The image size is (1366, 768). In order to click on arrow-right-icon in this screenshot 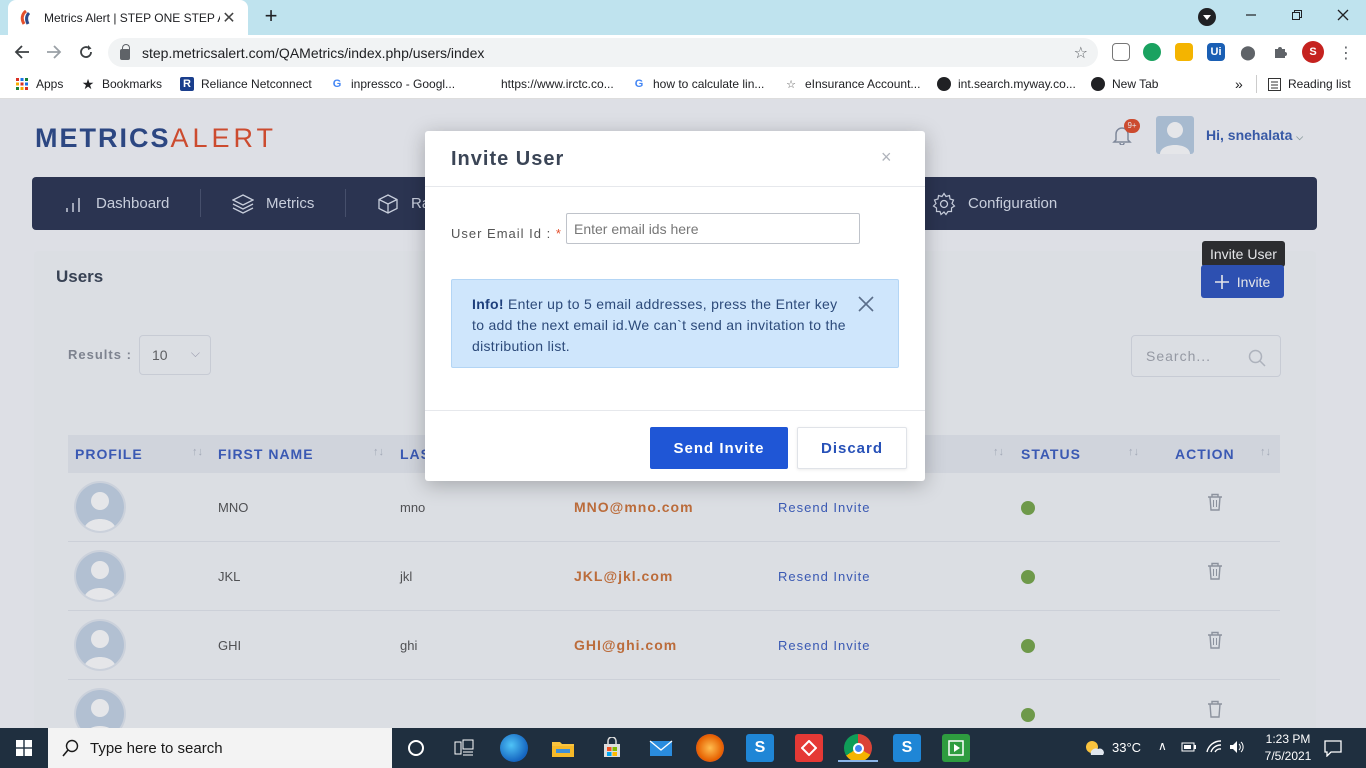, I will do `click(54, 52)`.